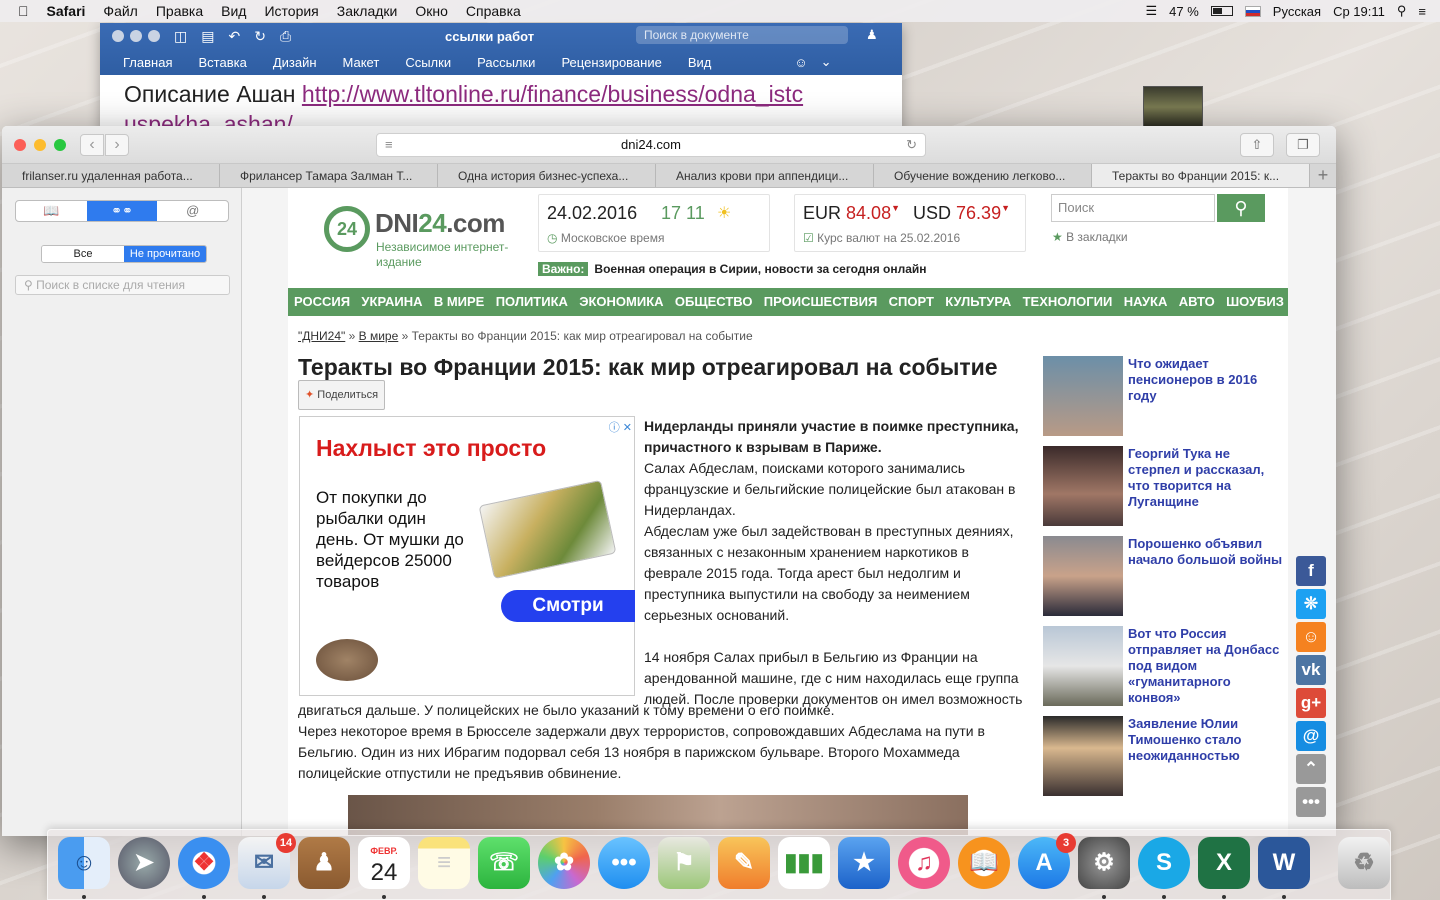 This screenshot has height=900, width=1440. What do you see at coordinates (60, 145) in the screenshot?
I see `zoom-button` at bounding box center [60, 145].